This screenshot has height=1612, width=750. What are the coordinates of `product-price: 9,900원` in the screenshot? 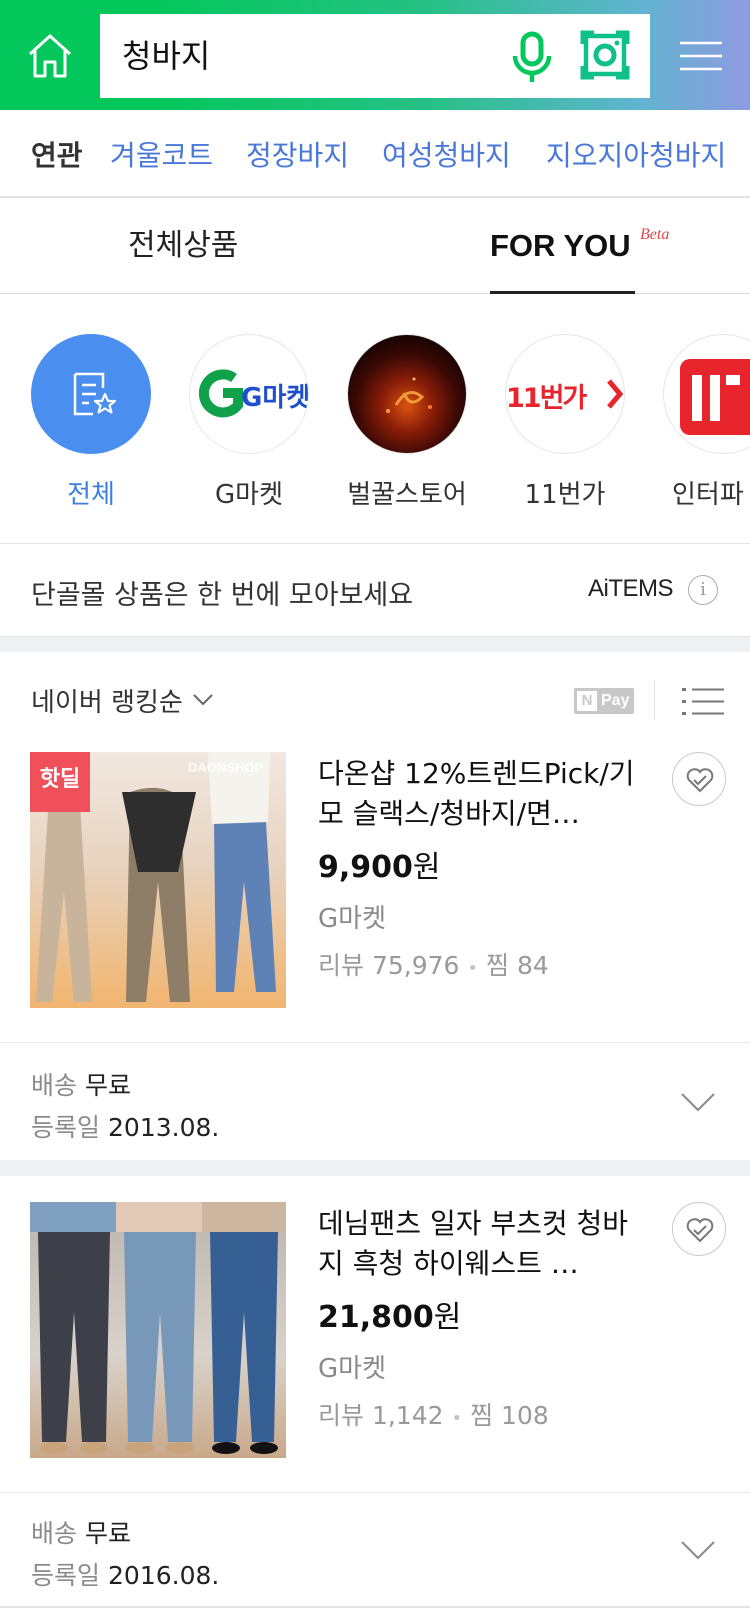 It's located at (379, 864).